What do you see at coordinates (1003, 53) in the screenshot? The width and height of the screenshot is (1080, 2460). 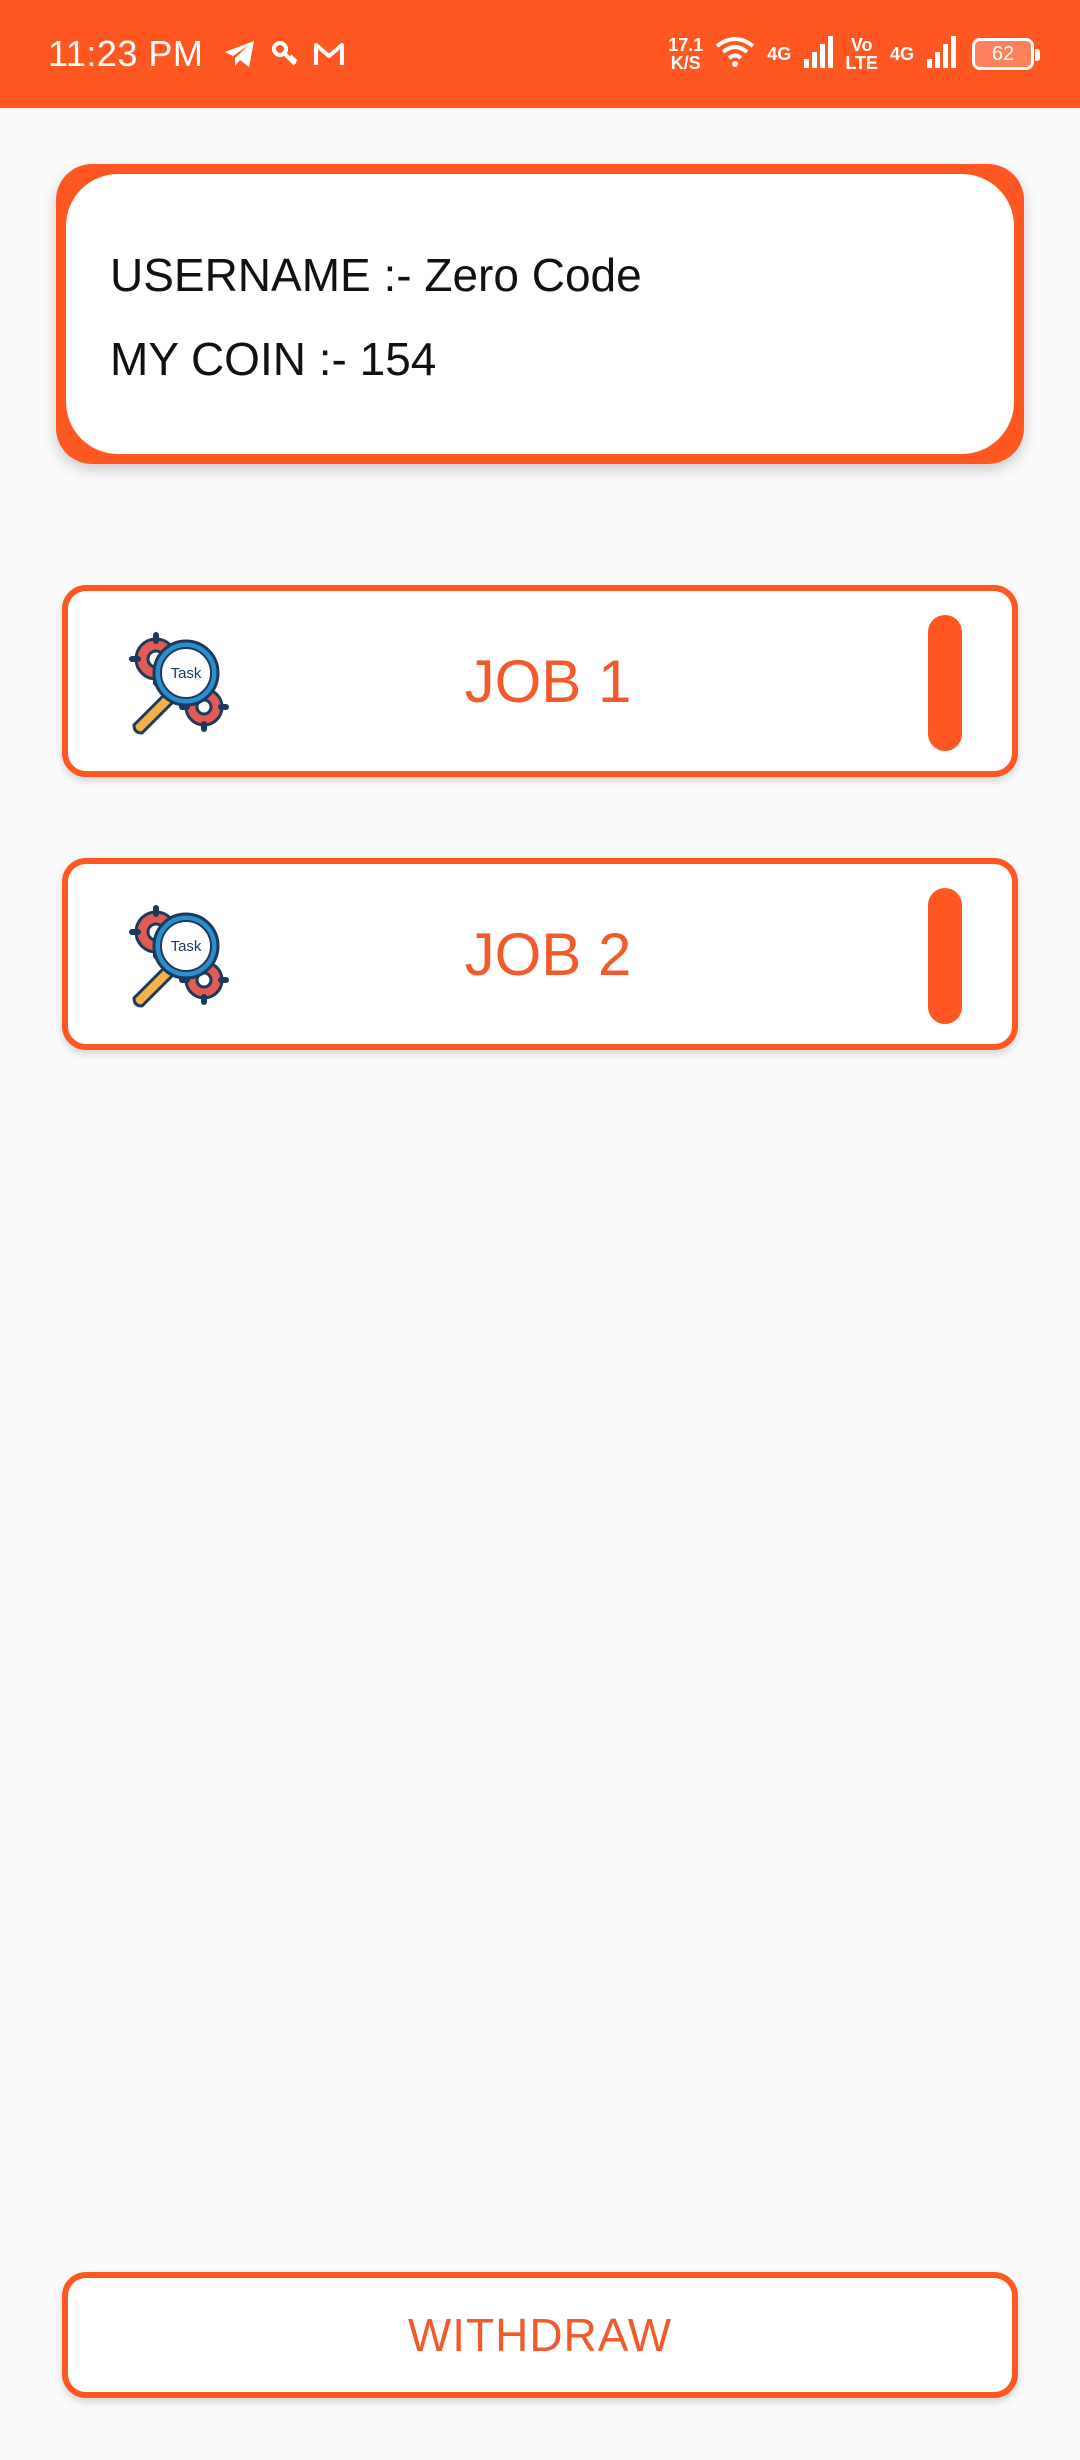 I see `battery-level: 62` at bounding box center [1003, 53].